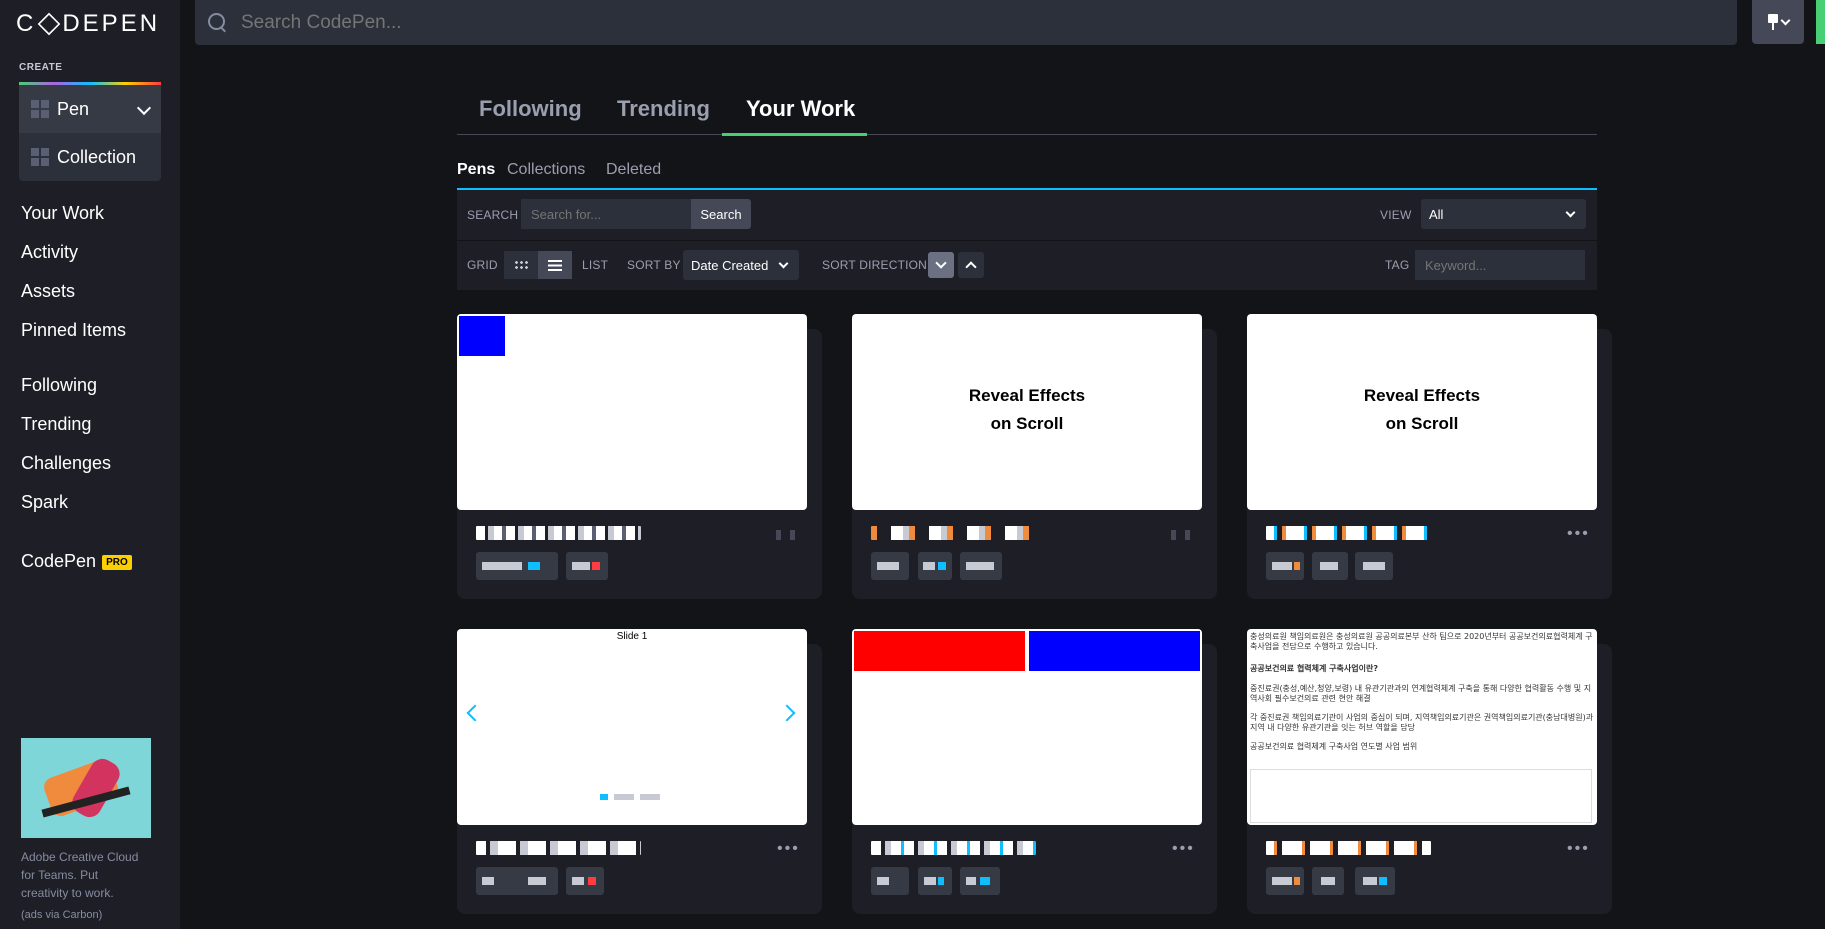 This screenshot has width=1825, height=929. Describe the element at coordinates (632, 727) in the screenshot. I see `pen-preview: Slide 1` at that location.